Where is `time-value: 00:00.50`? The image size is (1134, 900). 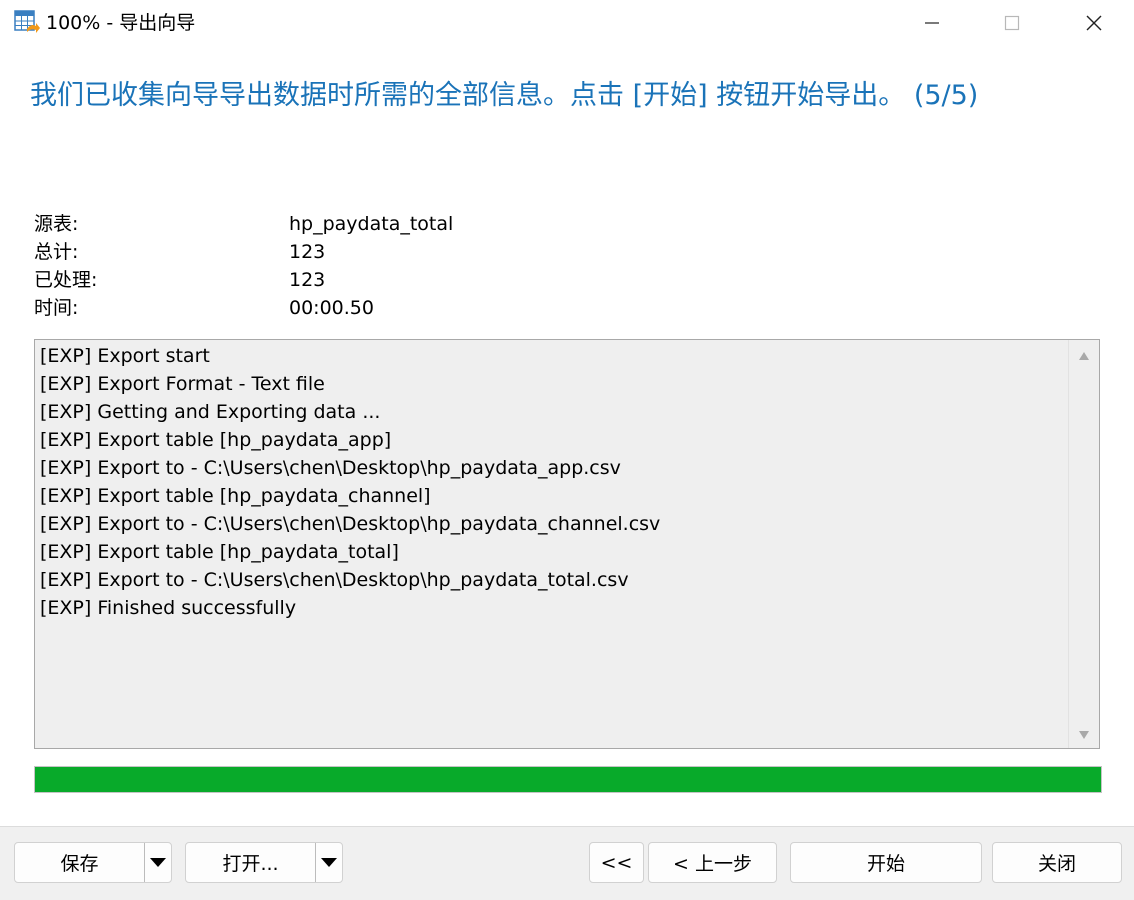
time-value: 00:00.50 is located at coordinates (331, 308).